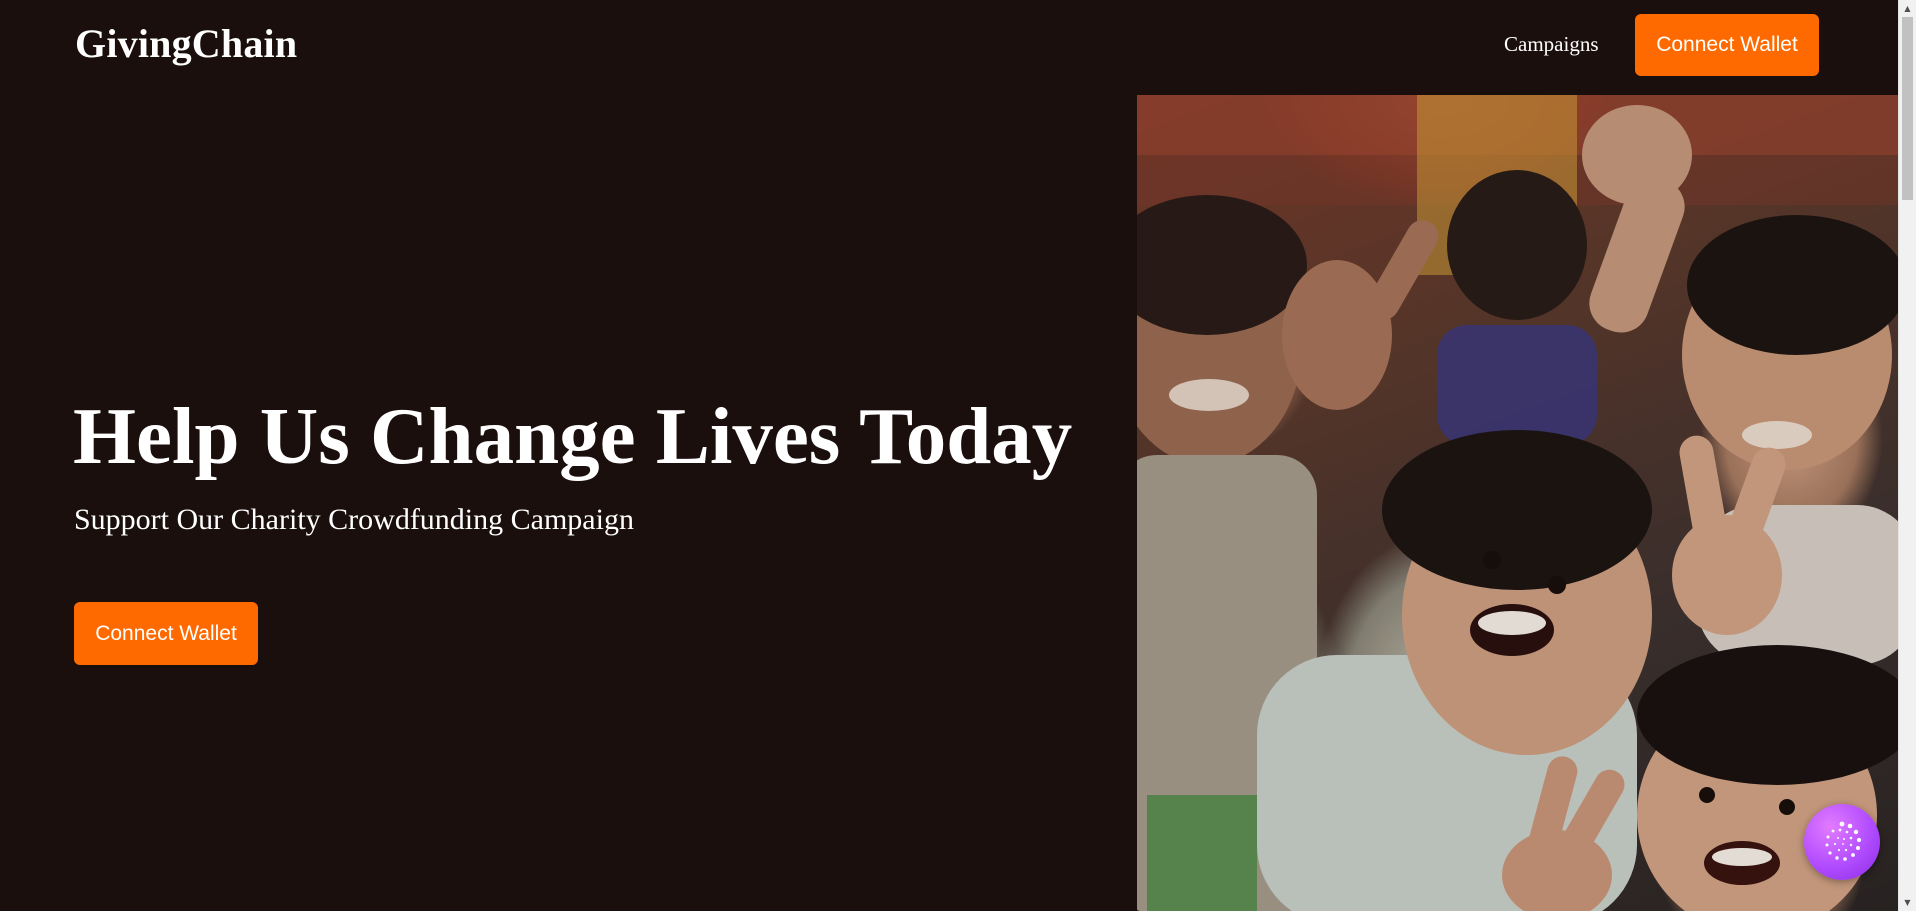  Describe the element at coordinates (186, 44) in the screenshot. I see `brand-logo: GivingChain` at that location.